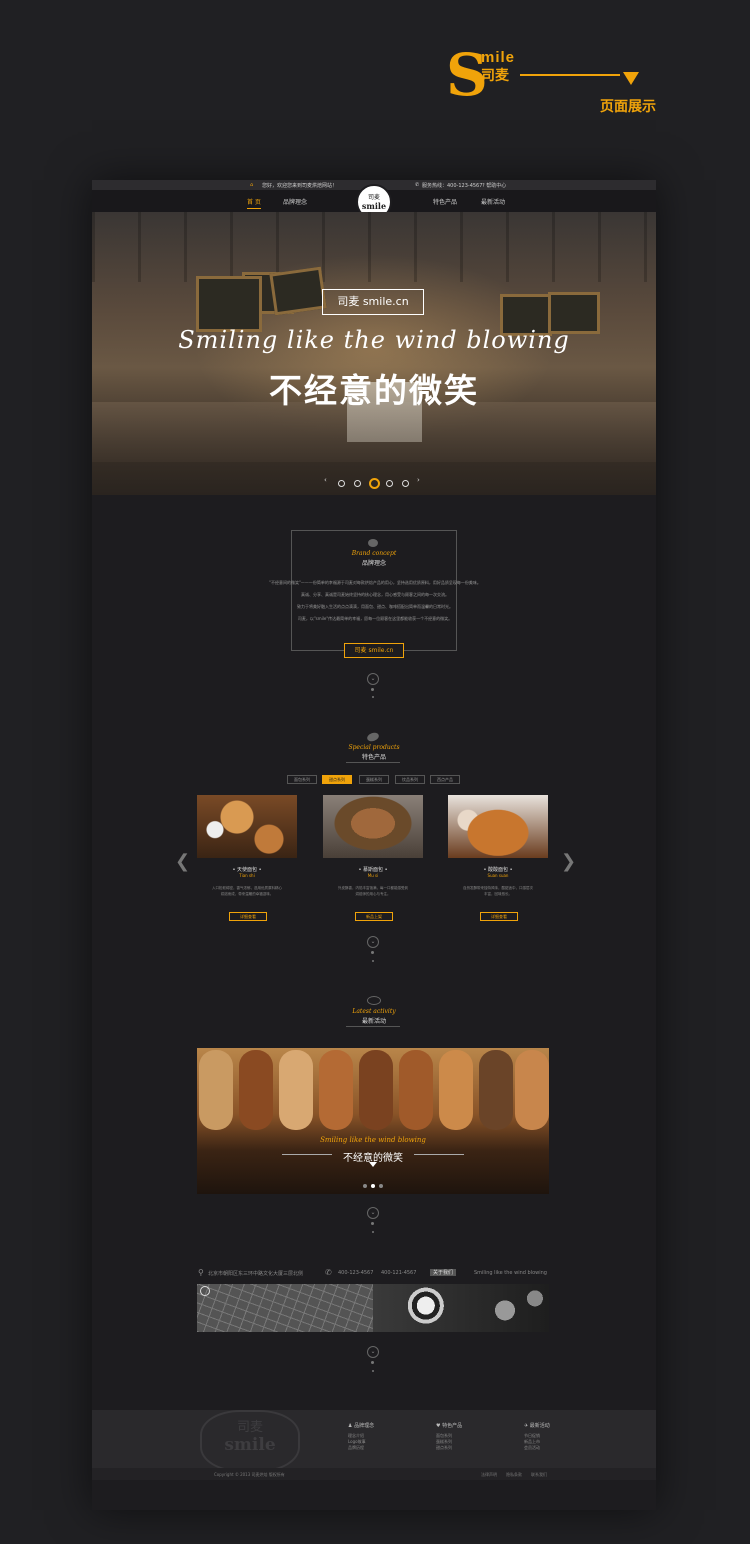  Describe the element at coordinates (254, 203) in the screenshot. I see `nav-item-home: 首 页` at that location.